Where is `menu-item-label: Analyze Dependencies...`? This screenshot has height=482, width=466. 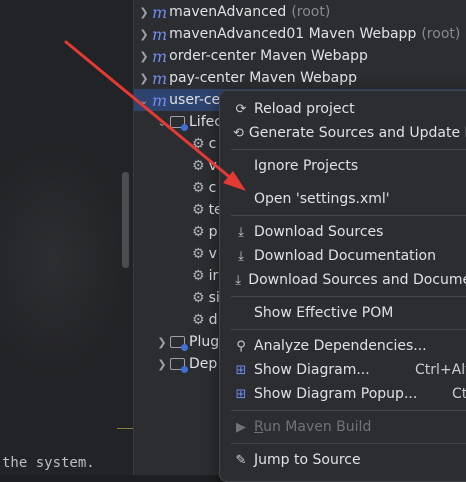
menu-item-label: Analyze Dependencies... is located at coordinates (340, 346).